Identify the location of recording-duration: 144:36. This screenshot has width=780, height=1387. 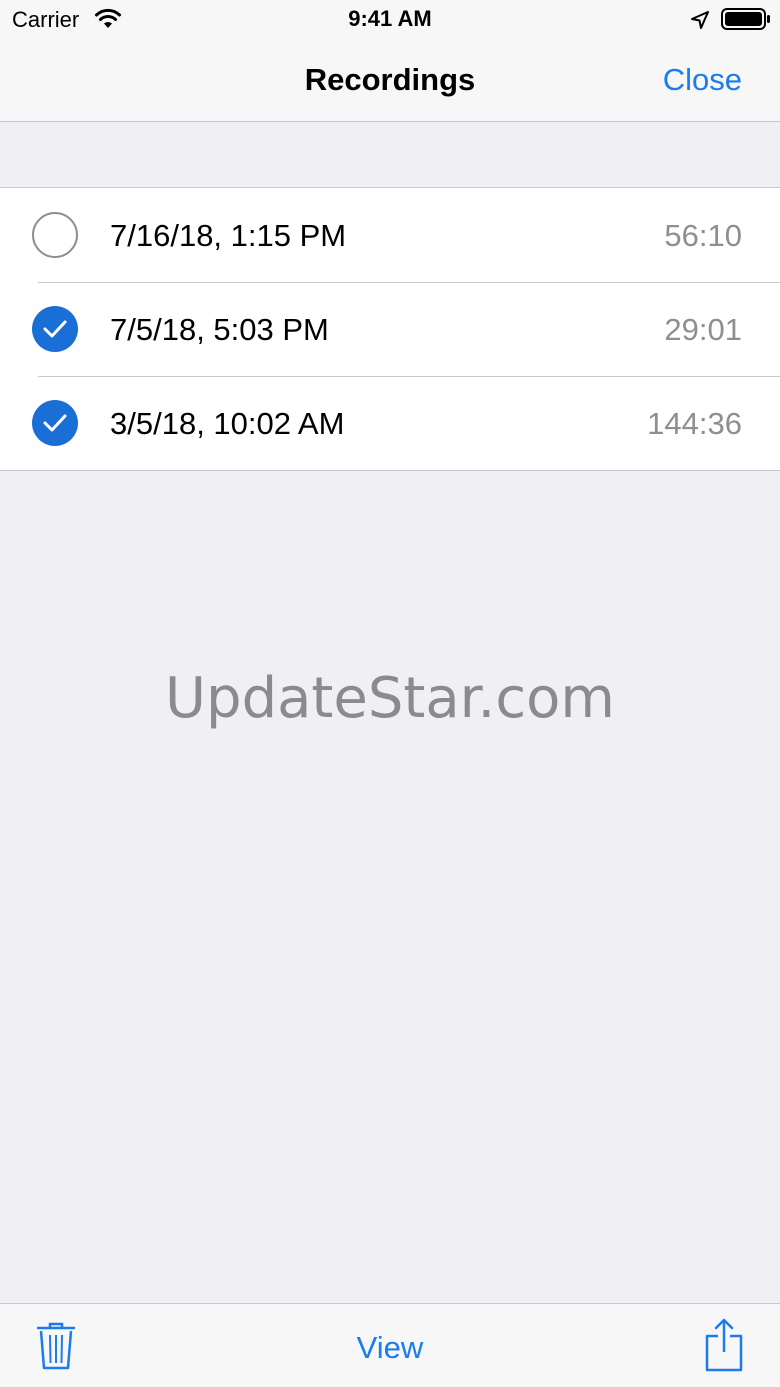
(694, 423).